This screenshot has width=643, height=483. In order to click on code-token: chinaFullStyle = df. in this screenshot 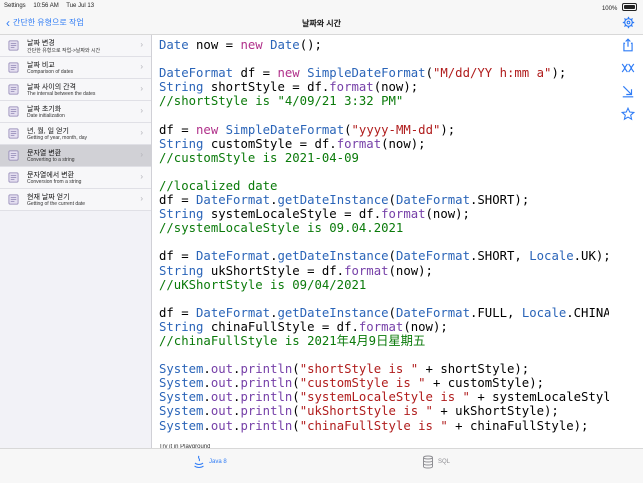, I will do `click(281, 326)`.